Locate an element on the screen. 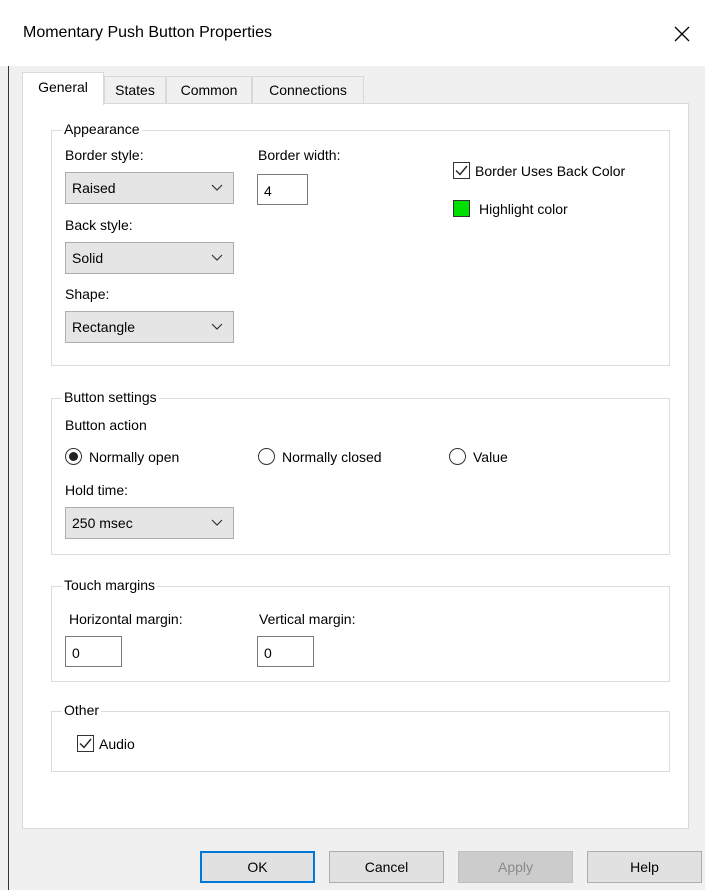  normally-closed-label: Normally closed is located at coordinates (332, 457).